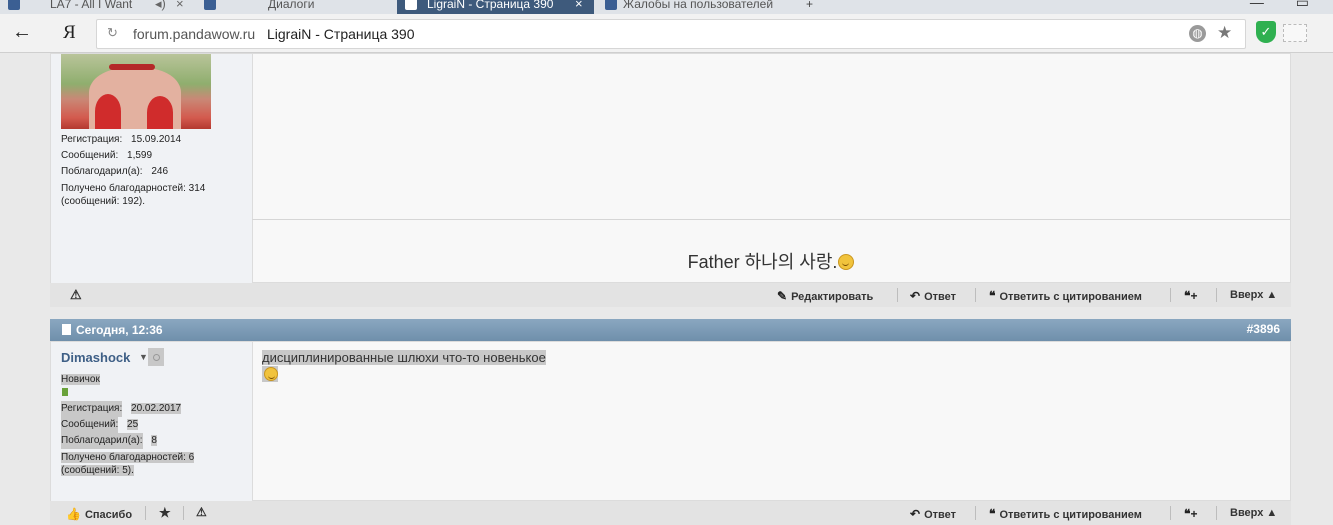 Image resolution: width=1333 pixels, height=525 pixels. Describe the element at coordinates (1266, 32) in the screenshot. I see `protect-shield-icon: ✓` at that location.